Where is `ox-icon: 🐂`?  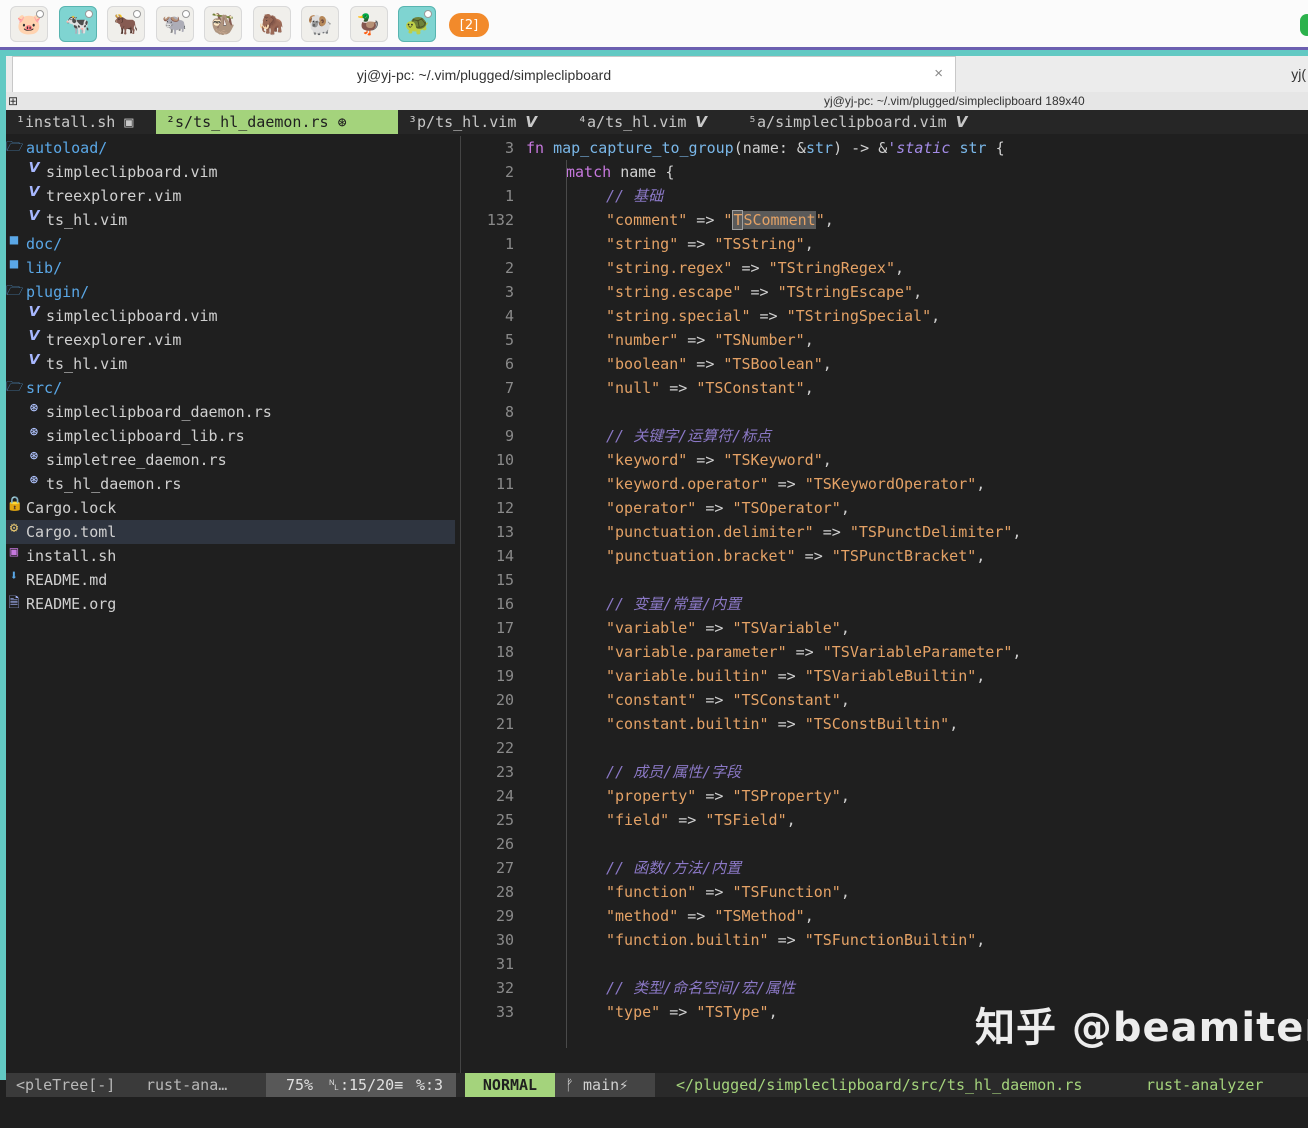
ox-icon: 🐂 is located at coordinates (126, 24).